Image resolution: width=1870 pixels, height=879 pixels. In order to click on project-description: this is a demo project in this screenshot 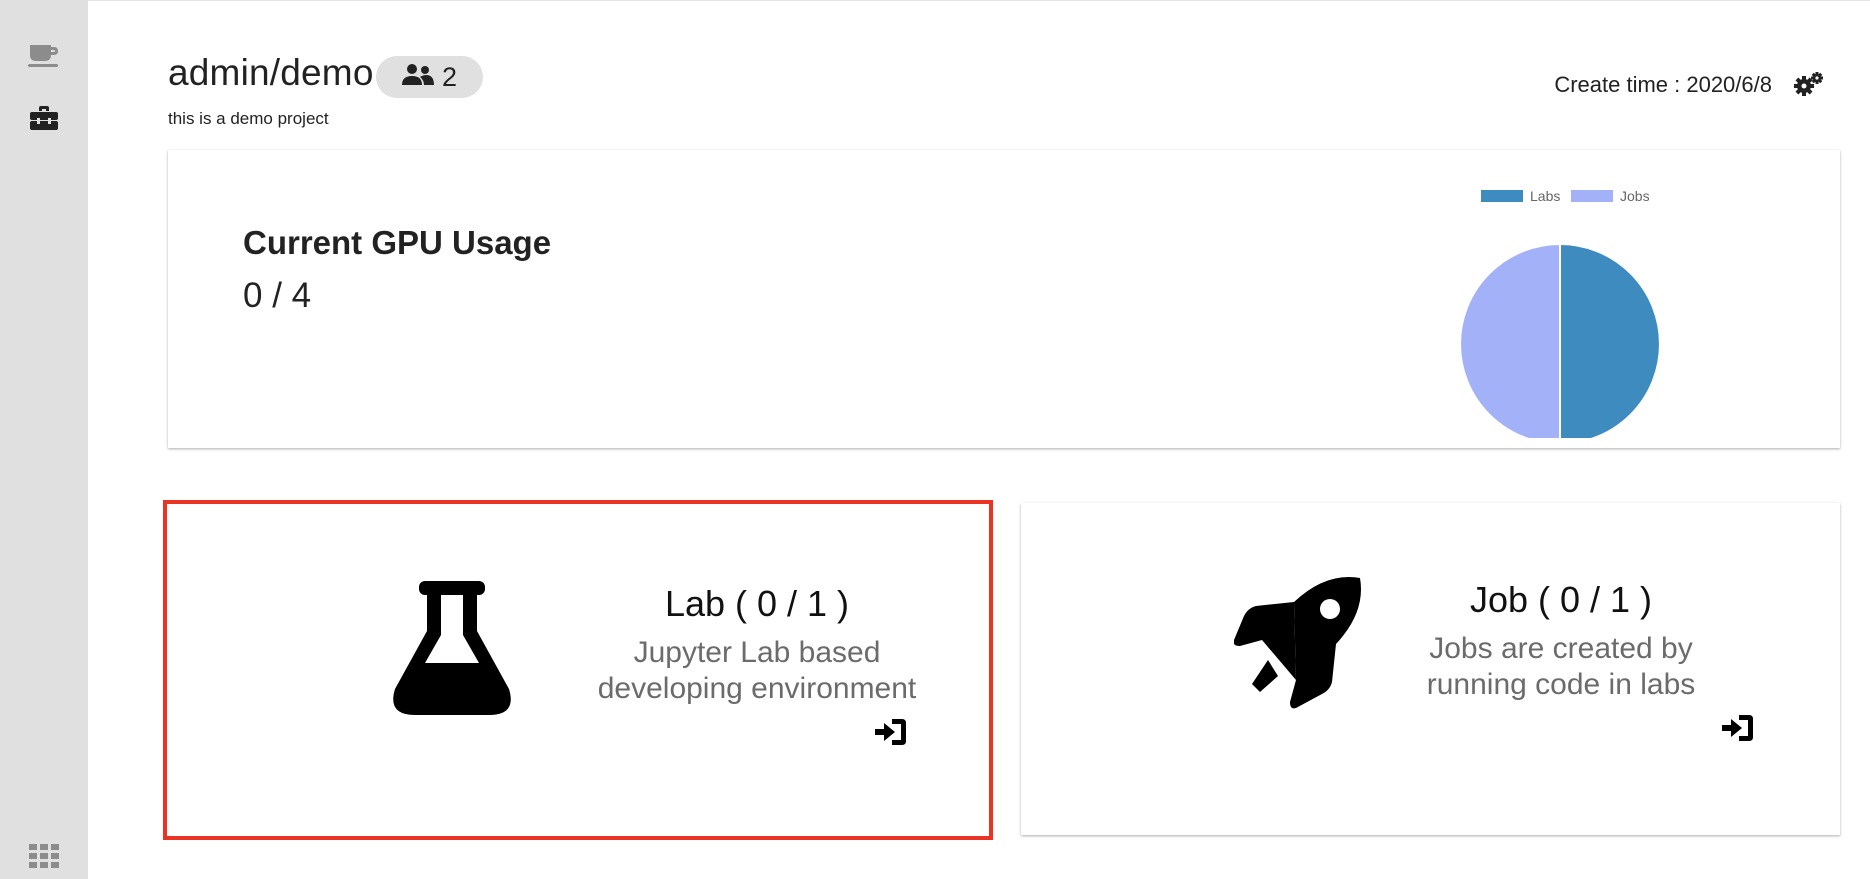, I will do `click(248, 118)`.